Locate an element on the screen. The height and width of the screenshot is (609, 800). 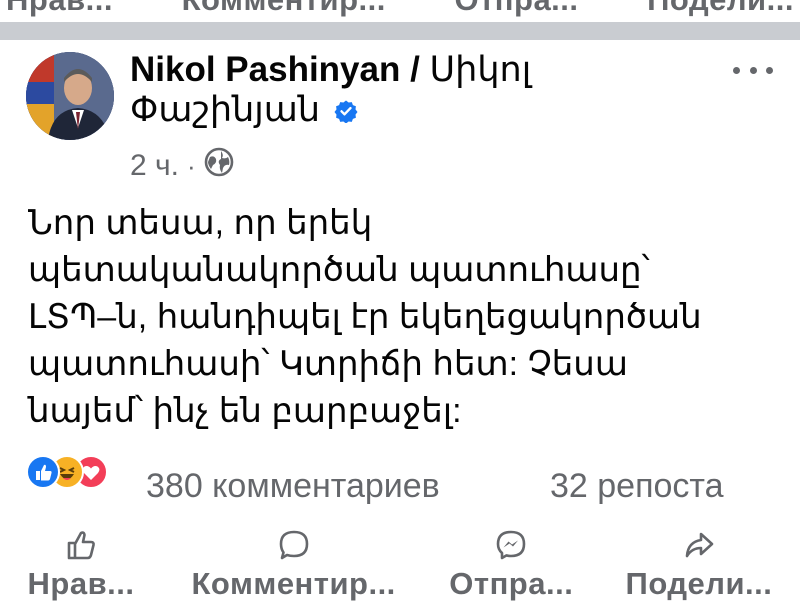
post-text-line: պատուհասի՝ Կտրիճի հետ: Չեսա is located at coordinates (328, 364).